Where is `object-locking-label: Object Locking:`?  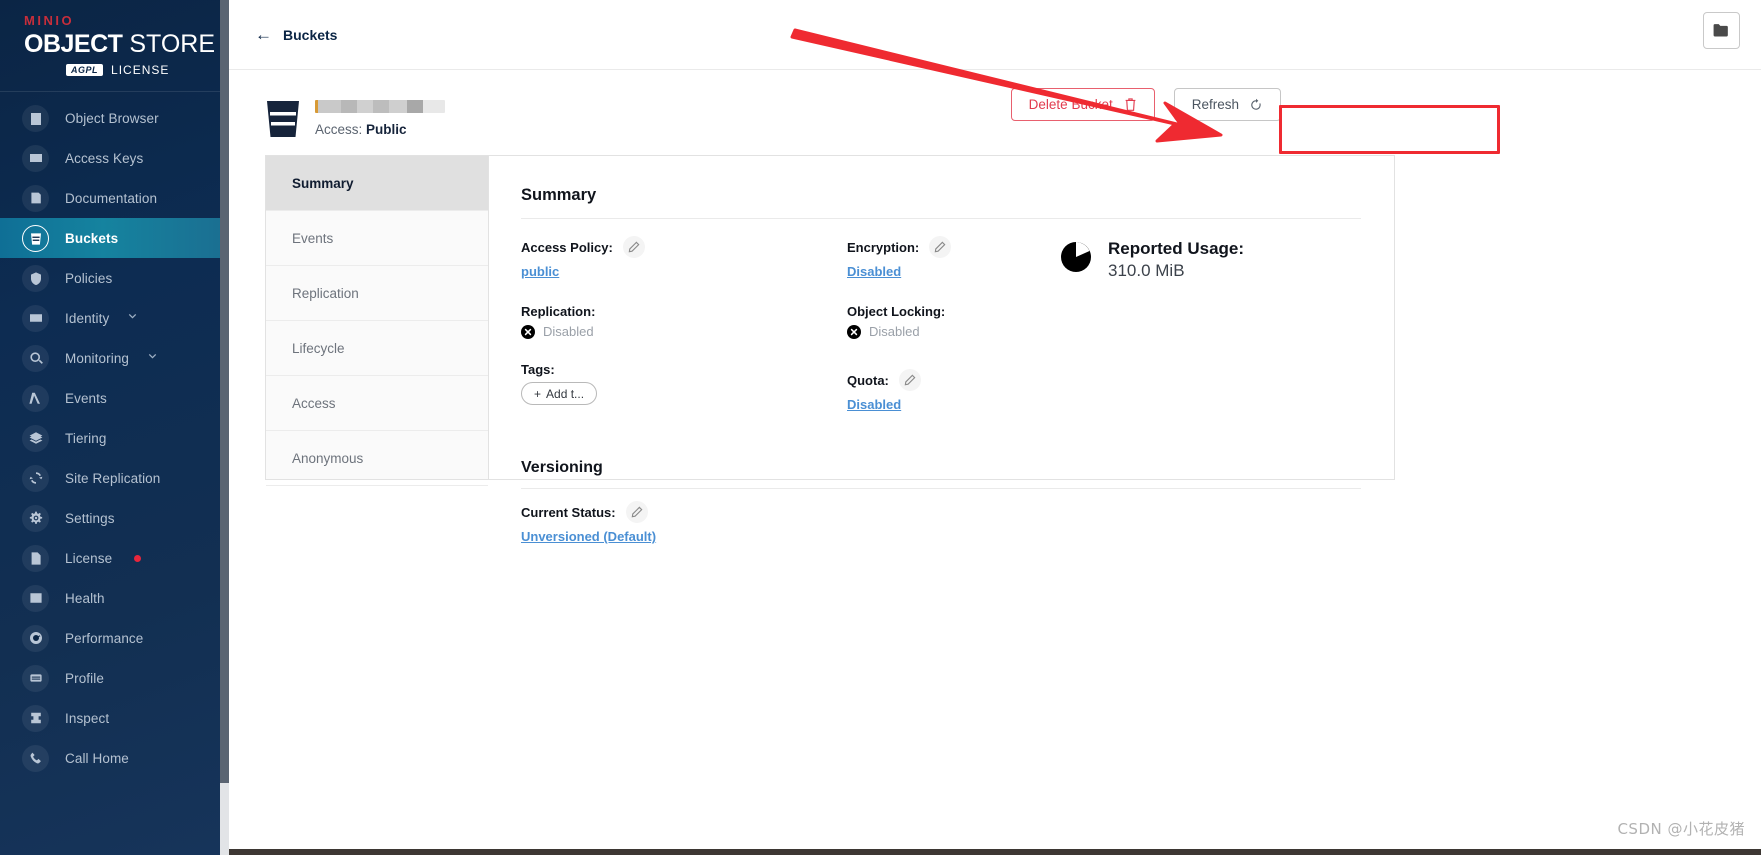 object-locking-label: Object Locking: is located at coordinates (896, 311).